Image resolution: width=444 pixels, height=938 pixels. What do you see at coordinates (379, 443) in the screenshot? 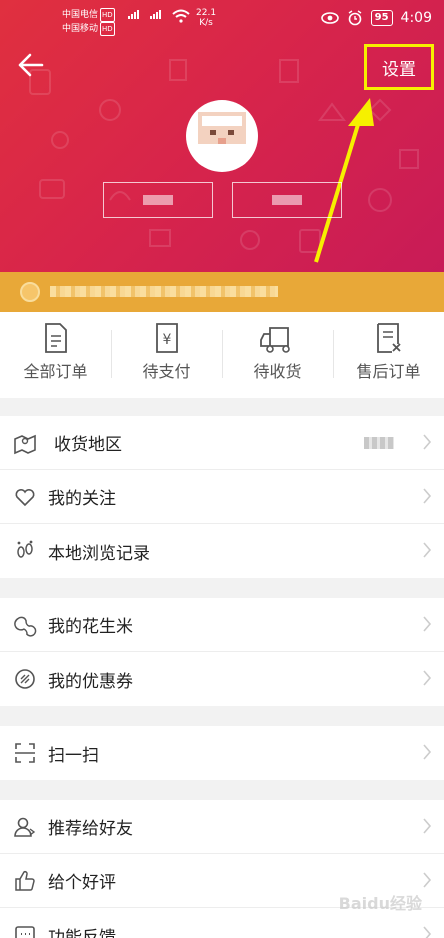
I see `region-value-blurred` at bounding box center [379, 443].